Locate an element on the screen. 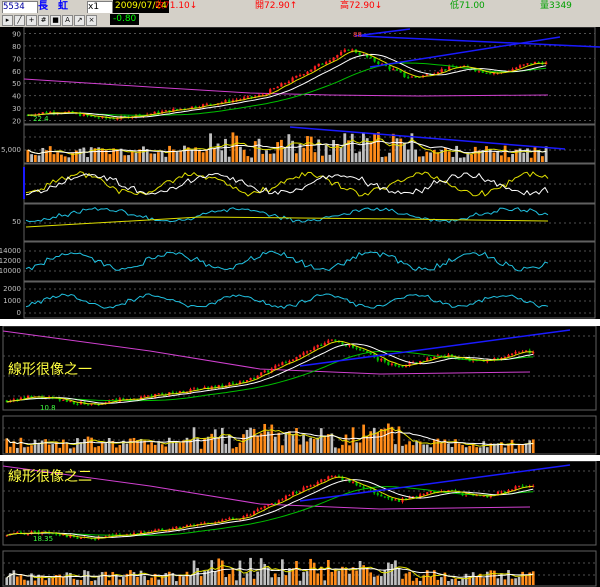  multiplier-select: x1 is located at coordinates (100, 7).